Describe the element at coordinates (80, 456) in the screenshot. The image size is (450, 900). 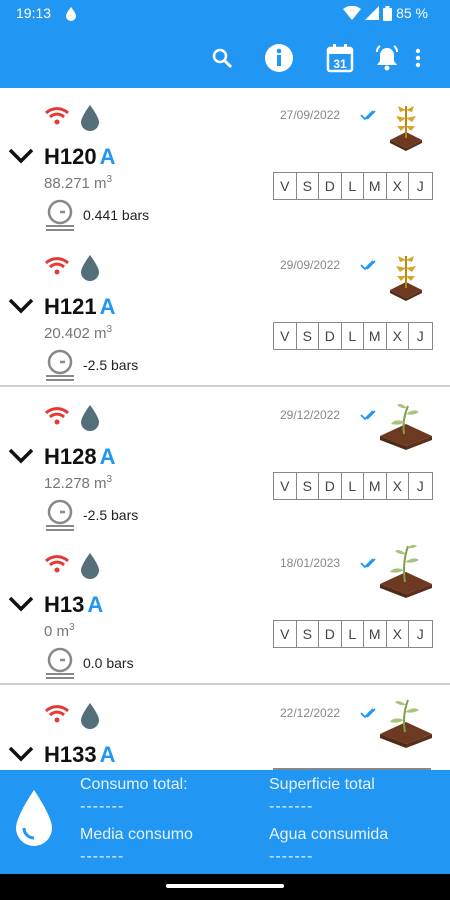
I see `hydrant-name: H128 A` at that location.